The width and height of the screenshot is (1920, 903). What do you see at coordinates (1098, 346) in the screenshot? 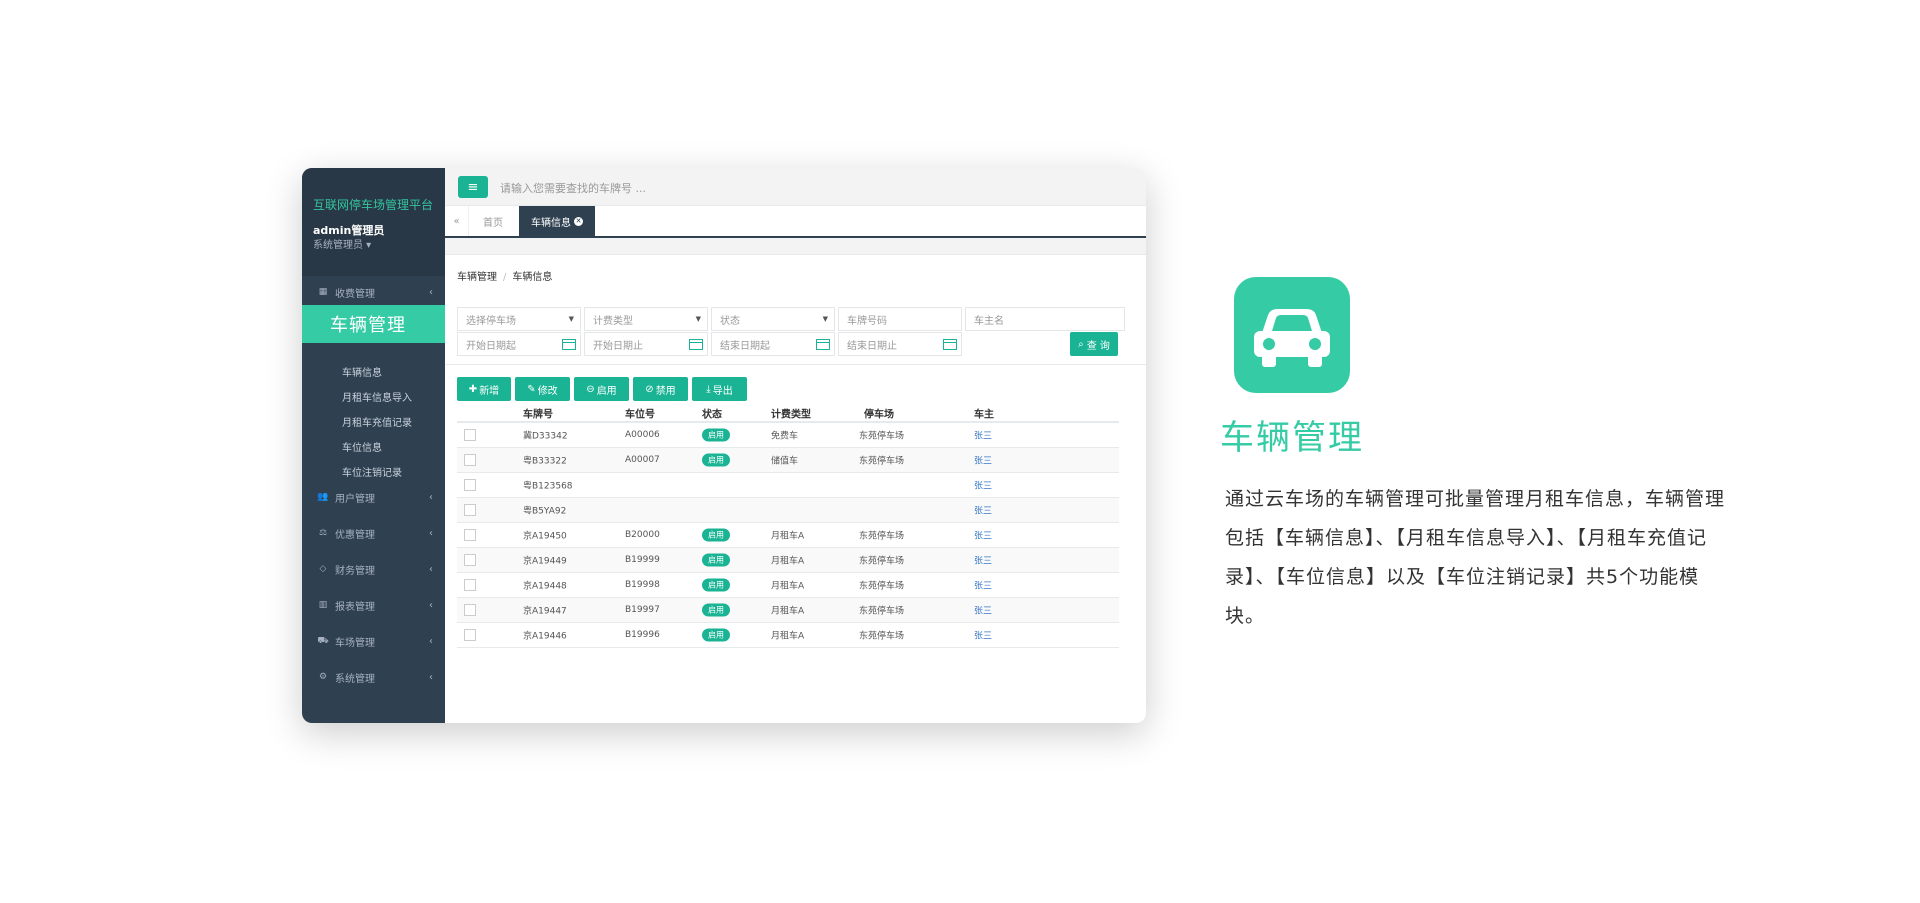
I see `button-label: 查 询` at bounding box center [1098, 346].